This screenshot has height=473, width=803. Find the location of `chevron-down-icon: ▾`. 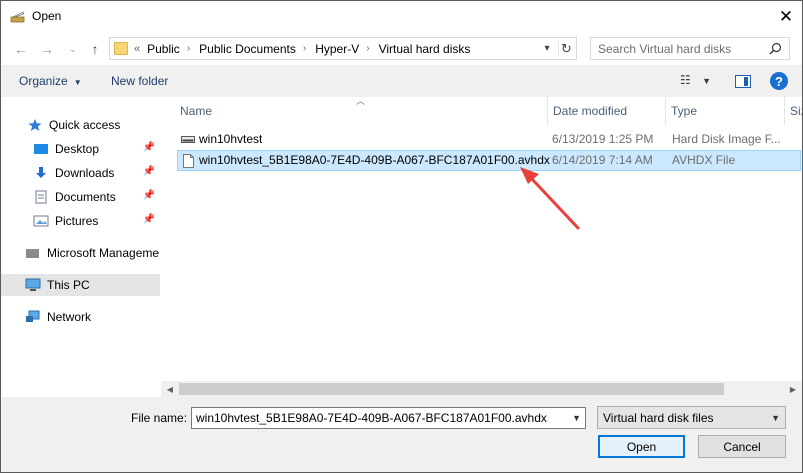

chevron-down-icon: ▾ is located at coordinates (547, 48).